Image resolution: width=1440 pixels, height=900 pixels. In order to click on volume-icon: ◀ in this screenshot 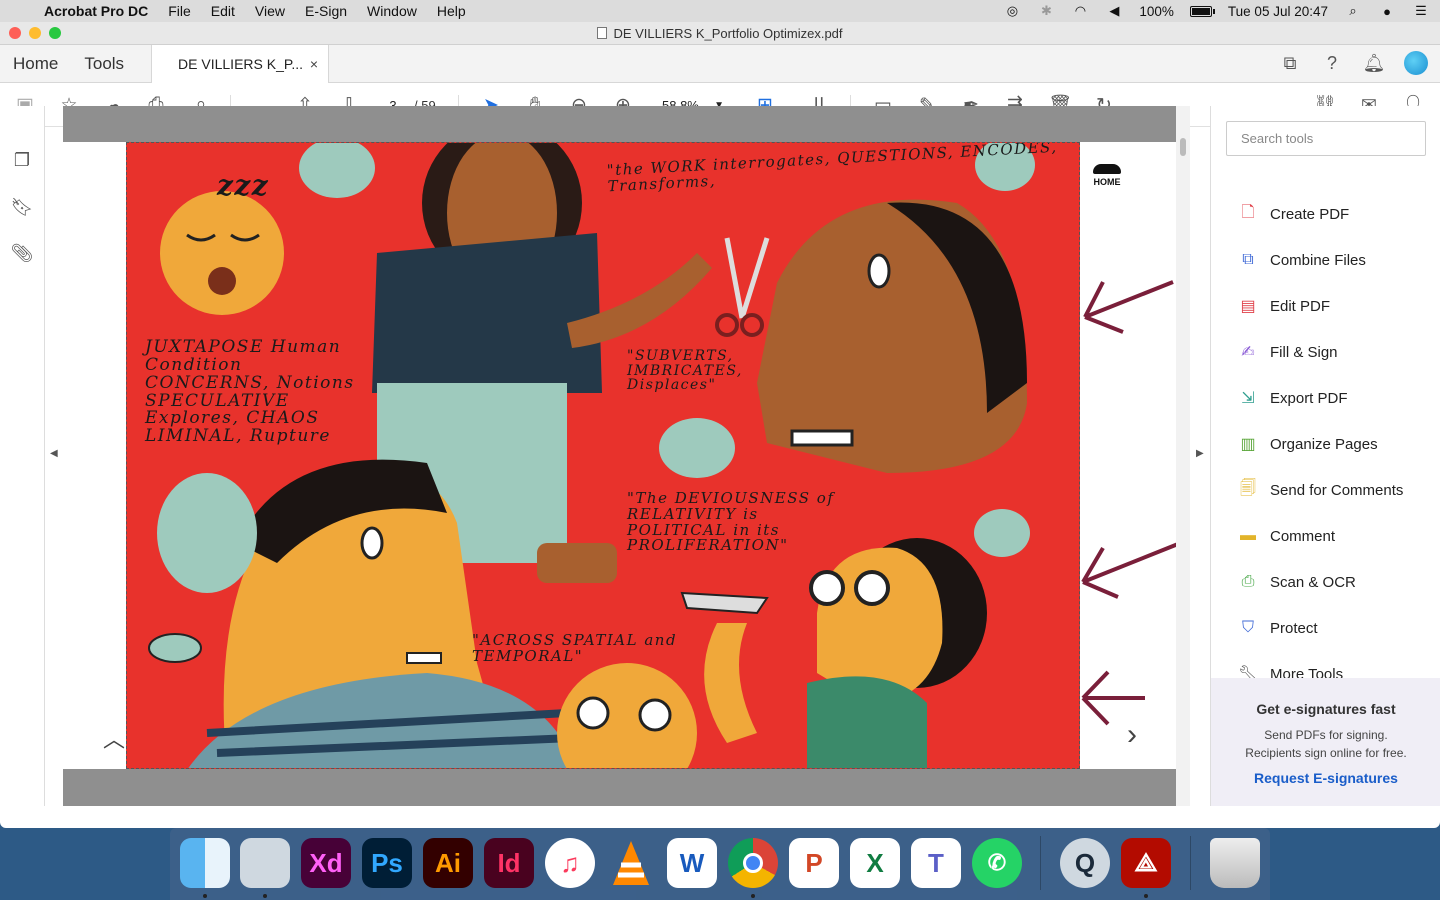, I will do `click(1114, 10)`.